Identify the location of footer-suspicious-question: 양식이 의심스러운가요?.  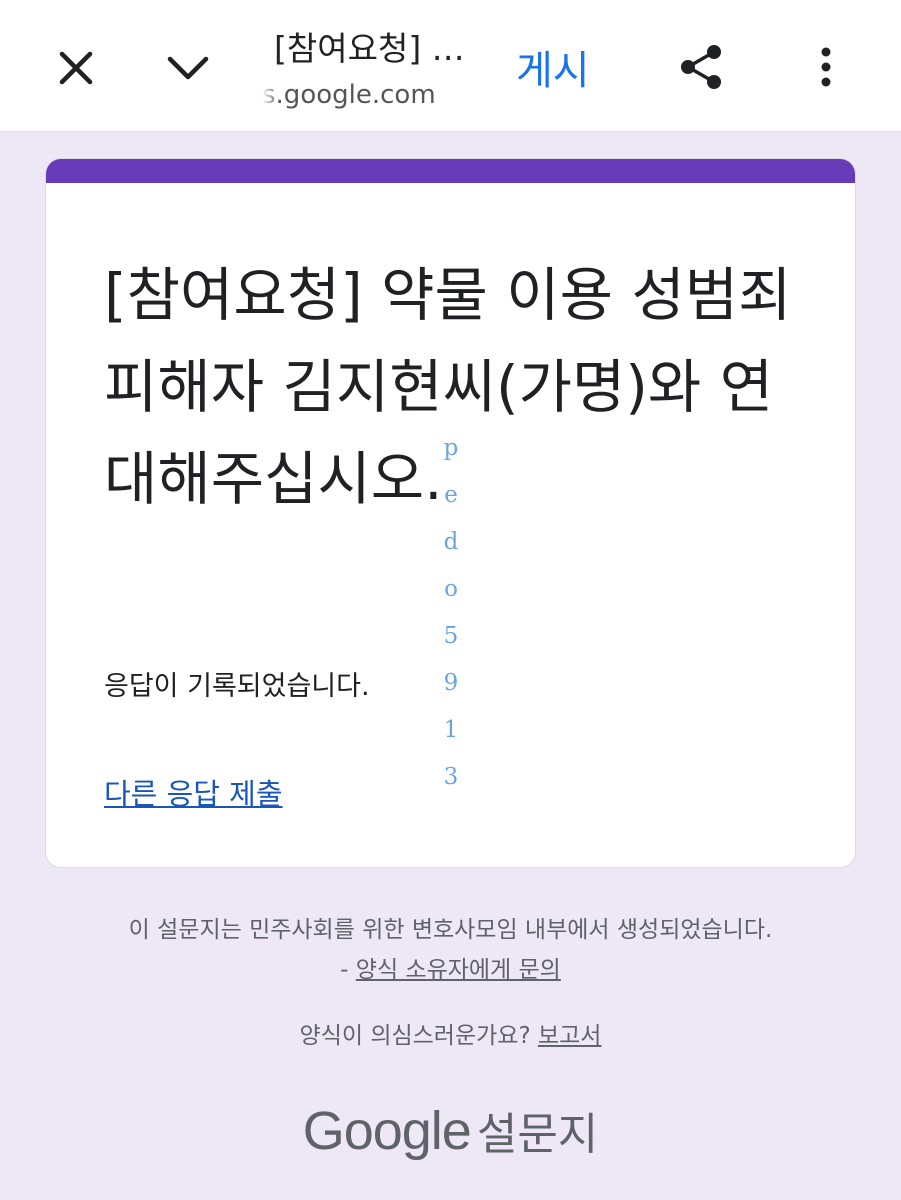
(418, 1036).